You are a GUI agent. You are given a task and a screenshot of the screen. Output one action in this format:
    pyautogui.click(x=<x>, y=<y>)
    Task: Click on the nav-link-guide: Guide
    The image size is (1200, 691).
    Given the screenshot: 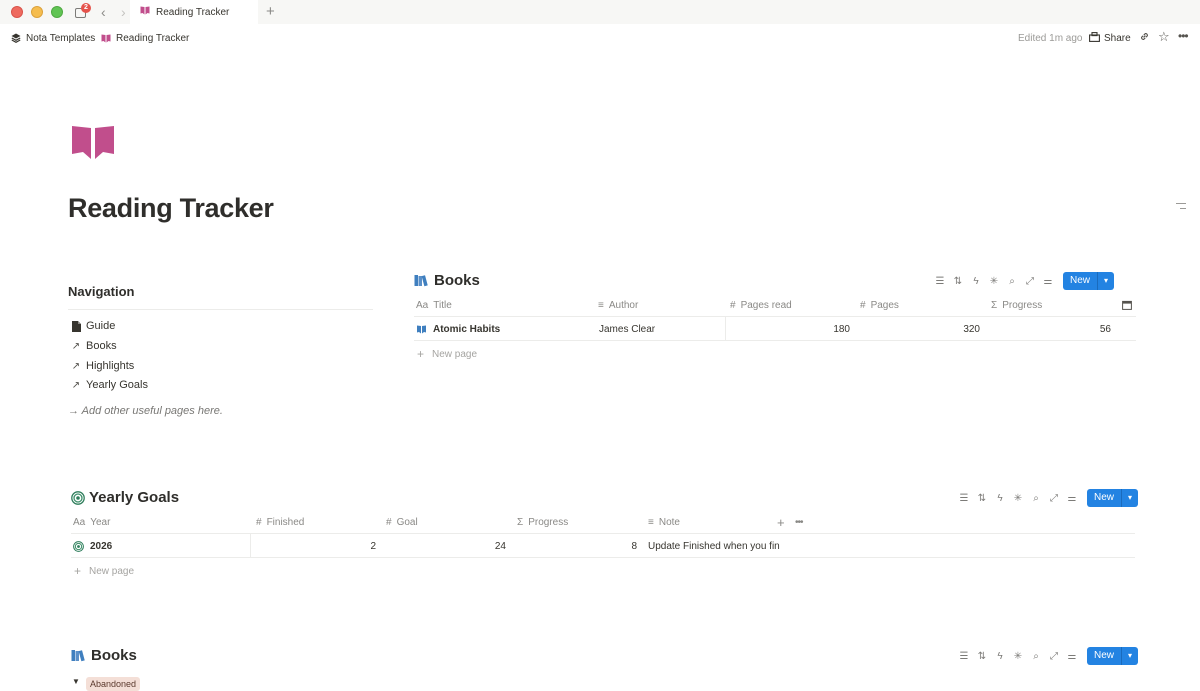 What is the action you would take?
    pyautogui.click(x=92, y=326)
    